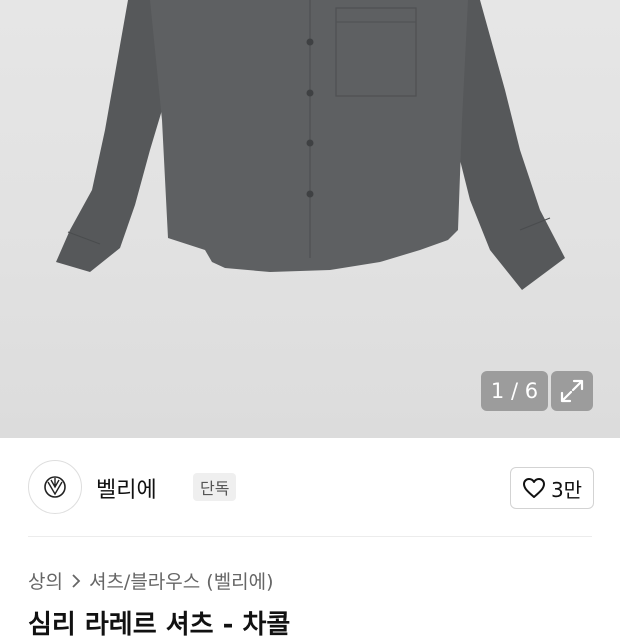 This screenshot has height=641, width=620. What do you see at coordinates (45, 580) in the screenshot?
I see `breadcrumb-category: 상의` at bounding box center [45, 580].